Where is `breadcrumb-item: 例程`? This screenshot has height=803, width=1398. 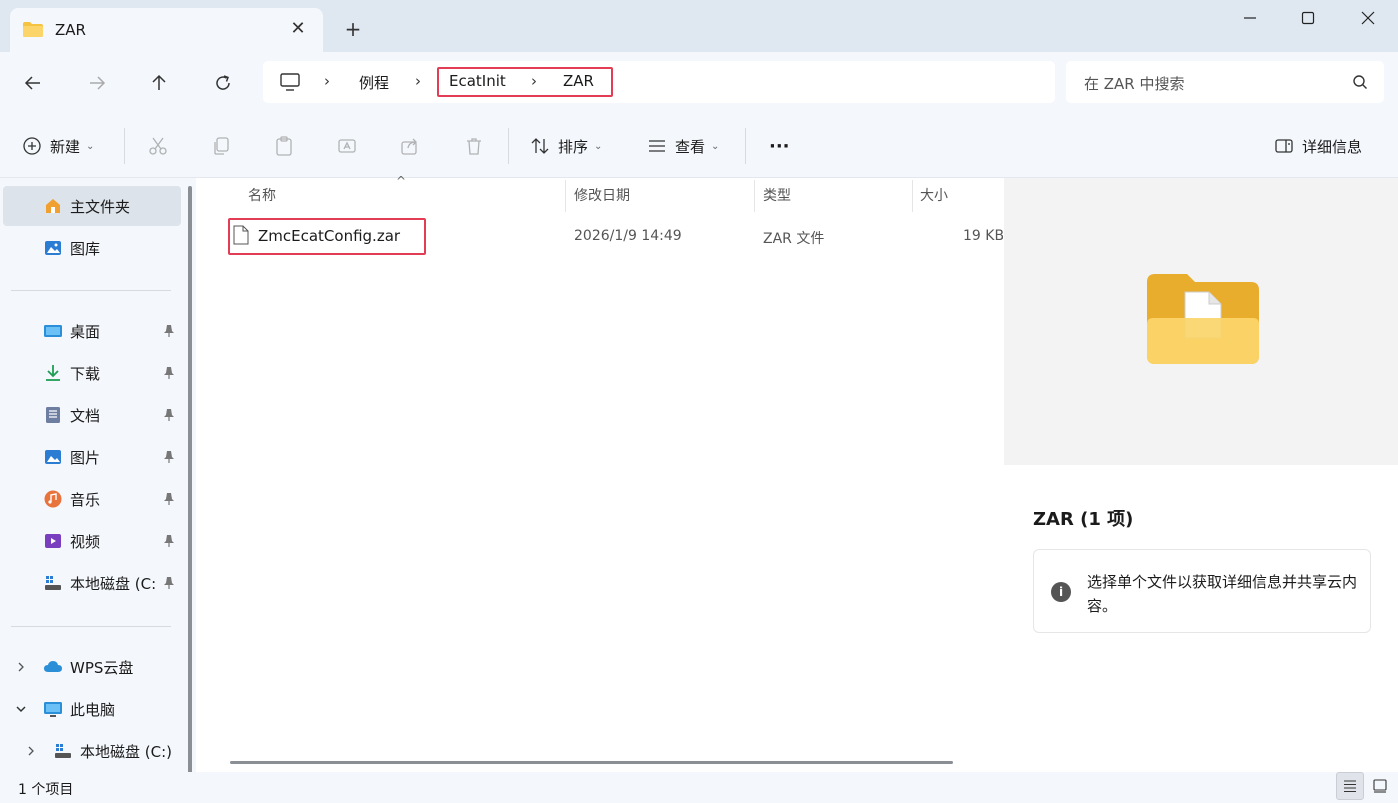
breadcrumb-item: 例程 is located at coordinates (374, 82).